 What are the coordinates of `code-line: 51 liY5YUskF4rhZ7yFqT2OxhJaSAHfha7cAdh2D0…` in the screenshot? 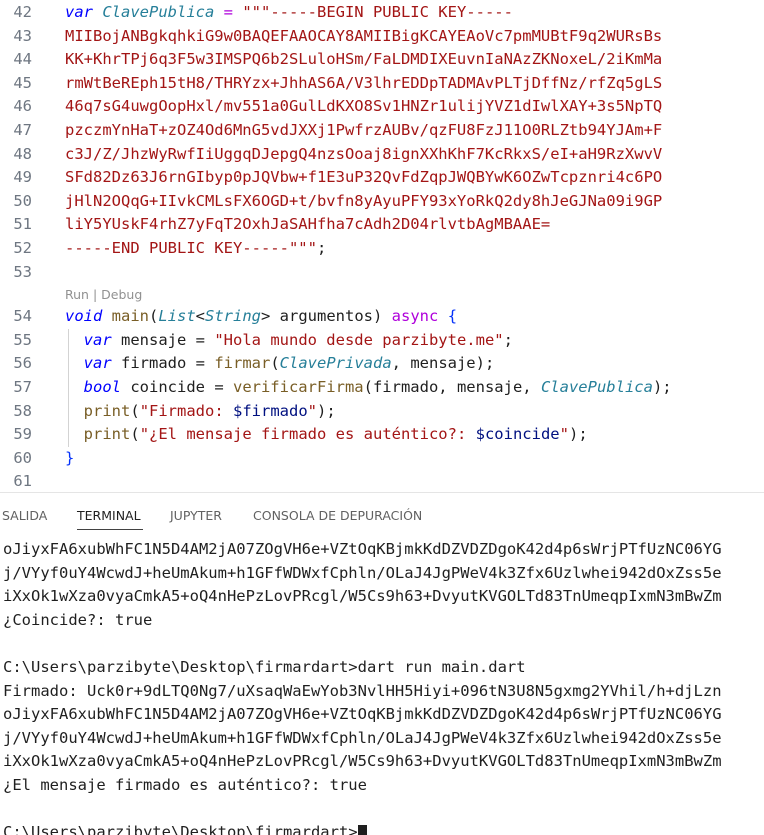 It's located at (382, 225).